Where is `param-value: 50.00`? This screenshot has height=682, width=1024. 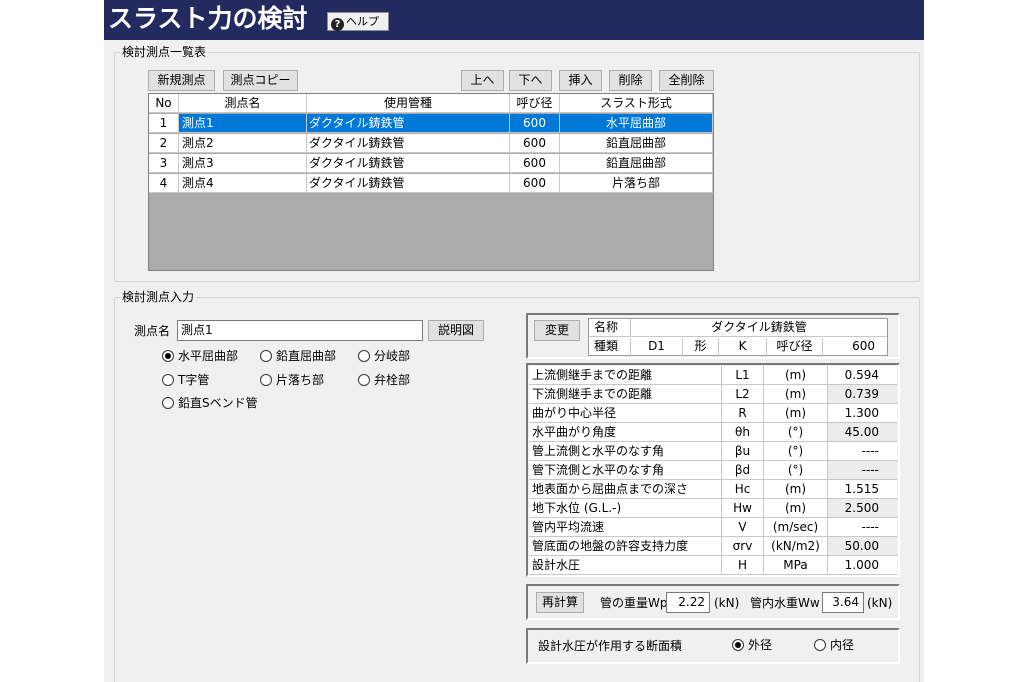
param-value: 50.00 is located at coordinates (862, 546).